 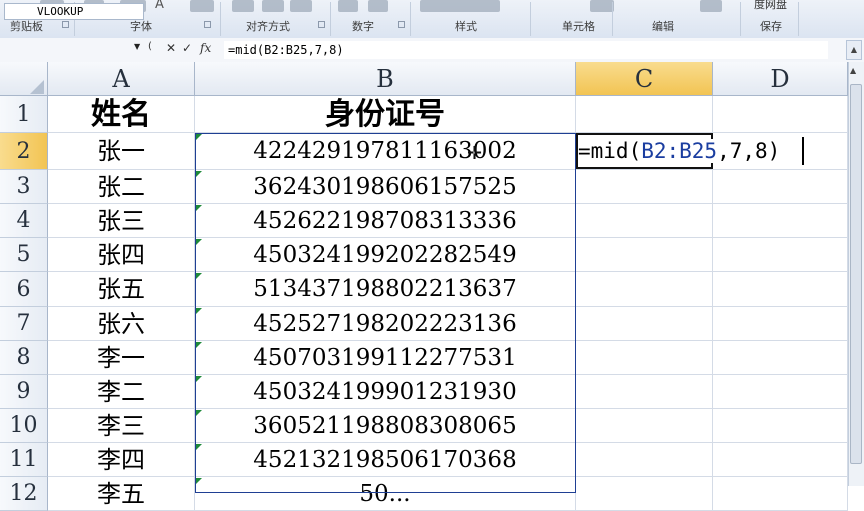 I want to click on row-header-8: 8, so click(x=24, y=358).